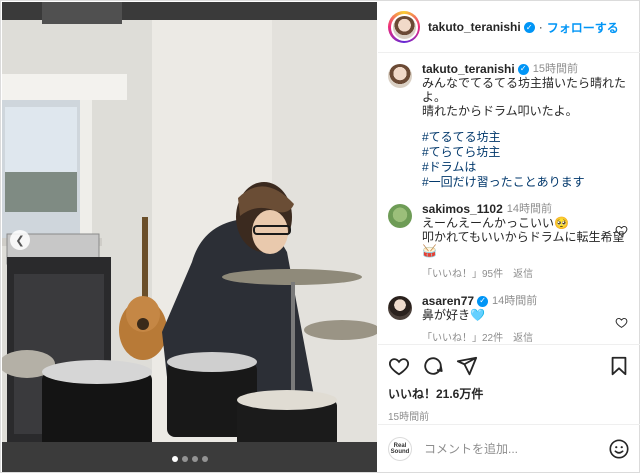 This screenshot has height=473, width=640. What do you see at coordinates (523, 237) in the screenshot?
I see `comment-text: えーんえーんかっこいい🥺 叩かれてもいいからドラムに転生希望🥁` at bounding box center [523, 237].